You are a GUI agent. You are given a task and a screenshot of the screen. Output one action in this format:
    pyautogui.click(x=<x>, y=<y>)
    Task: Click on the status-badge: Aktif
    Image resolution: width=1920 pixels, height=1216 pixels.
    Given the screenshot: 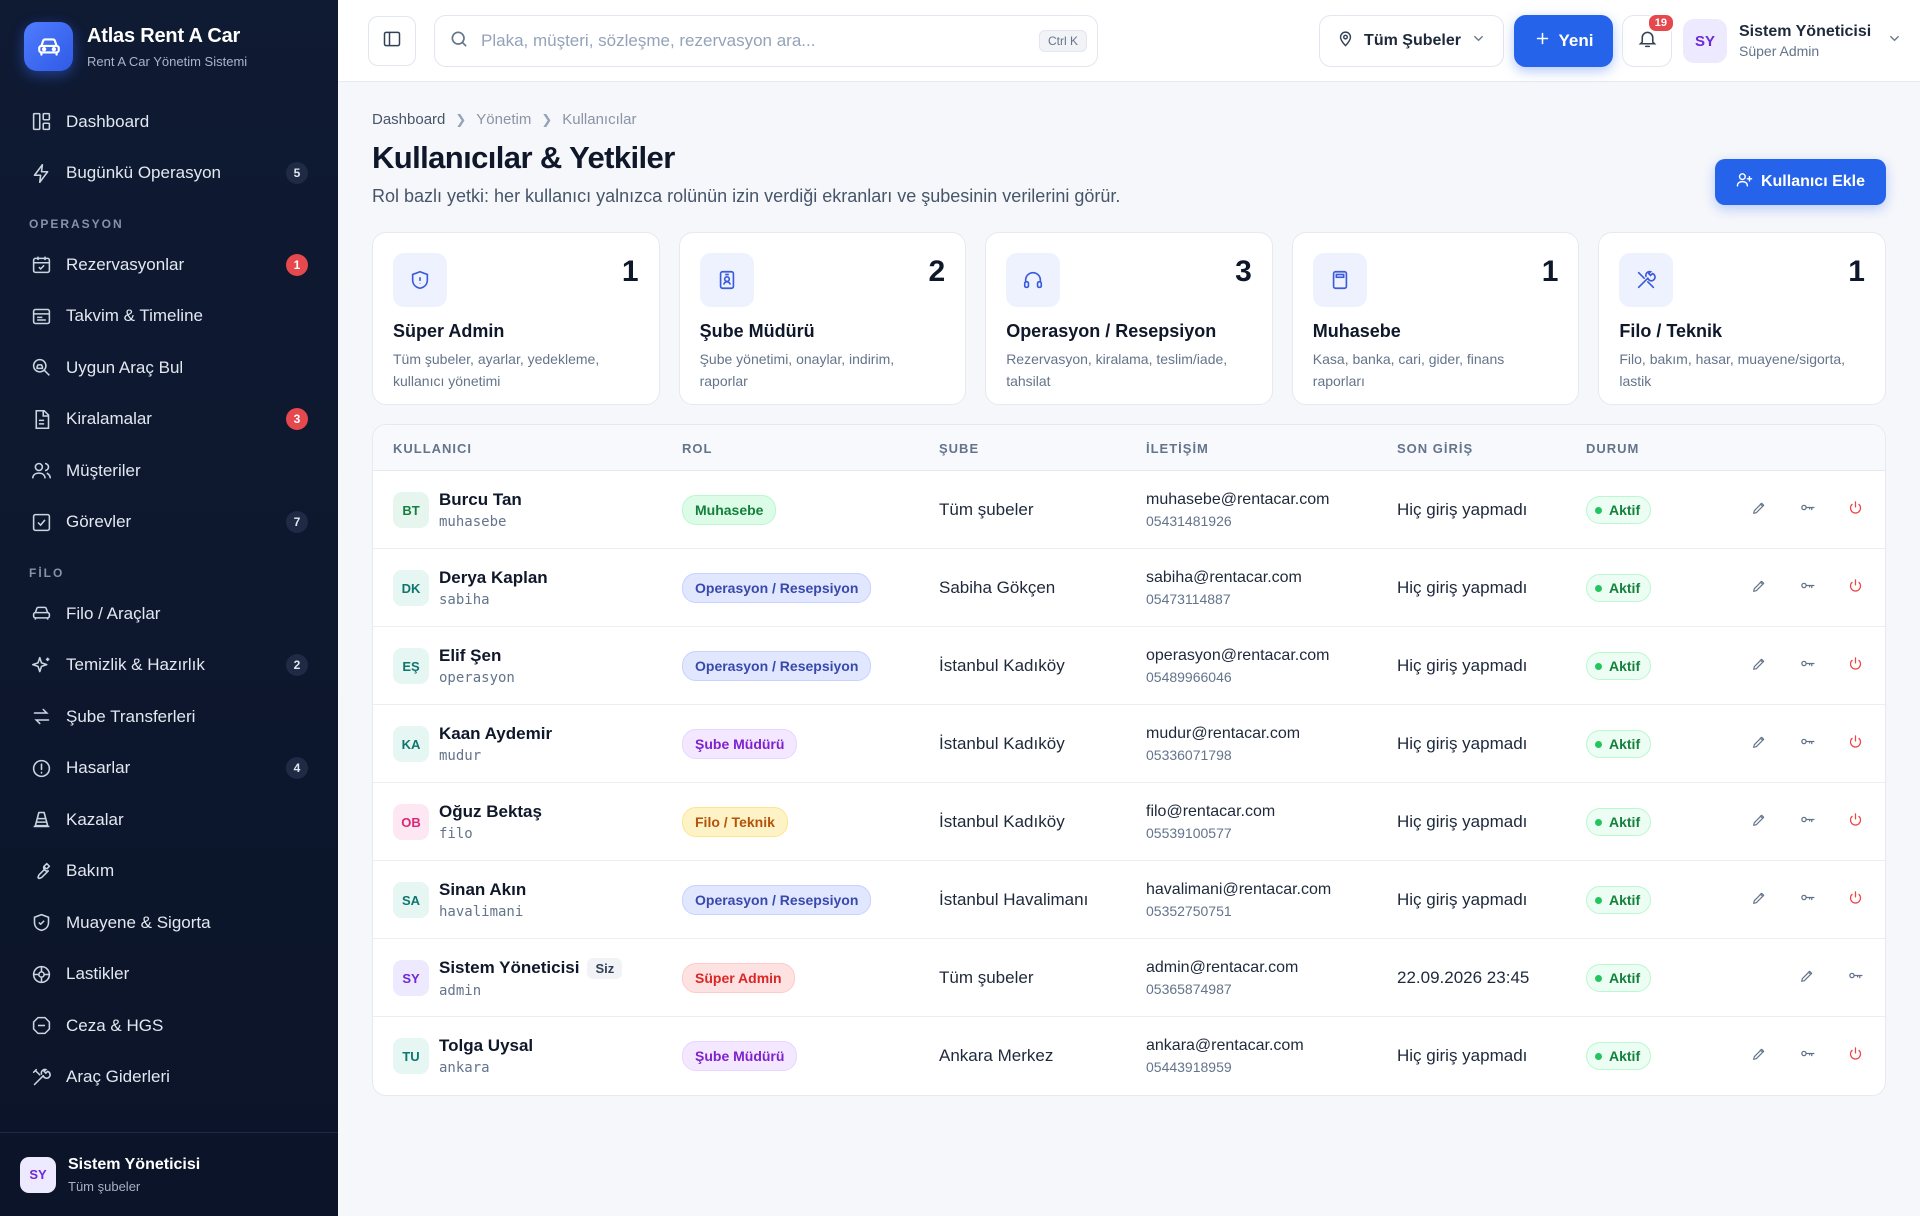 What is the action you would take?
    pyautogui.click(x=1619, y=1056)
    